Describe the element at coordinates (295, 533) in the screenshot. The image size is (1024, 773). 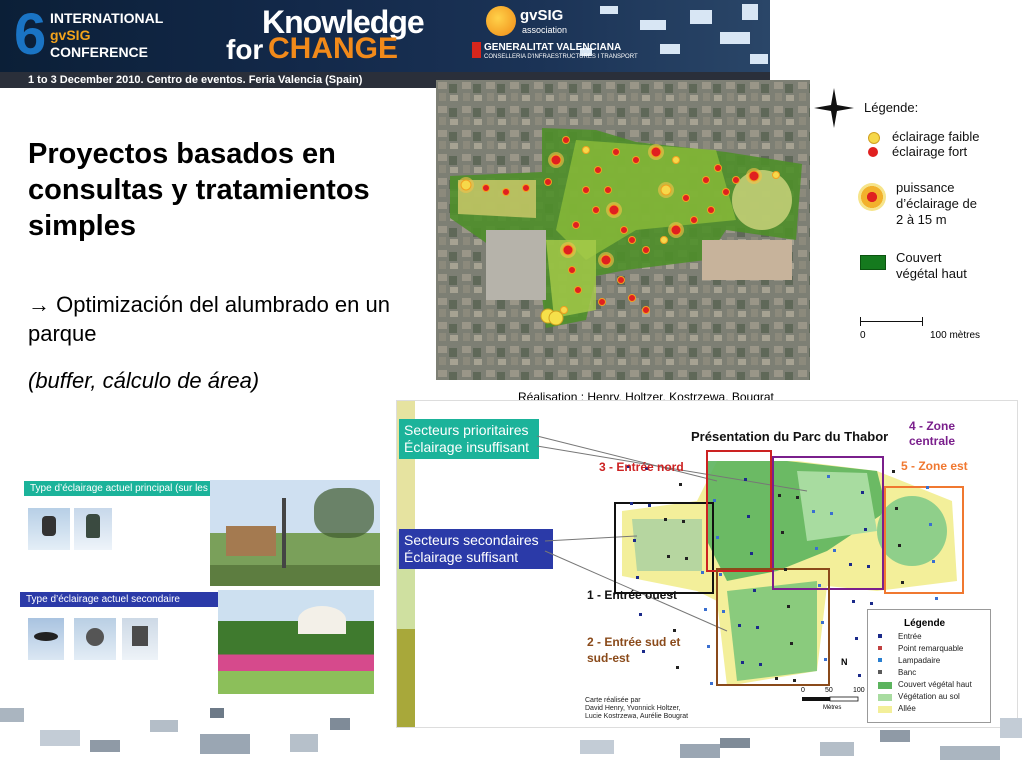
I see `kiosk-photo` at that location.